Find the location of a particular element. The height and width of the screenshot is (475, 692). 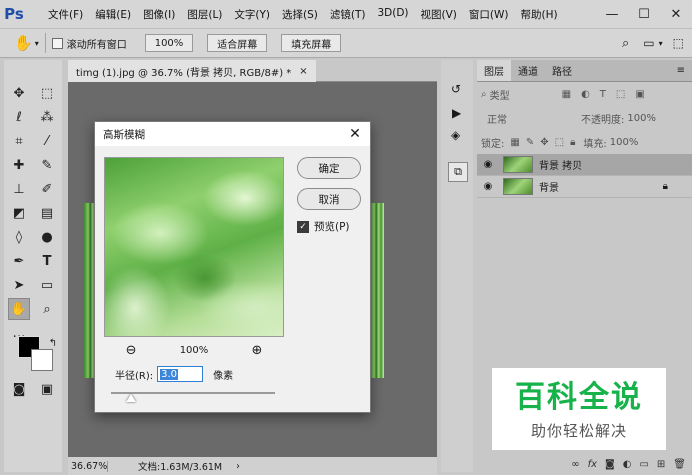

move-tool-icon: ✥ is located at coordinates (19, 93).